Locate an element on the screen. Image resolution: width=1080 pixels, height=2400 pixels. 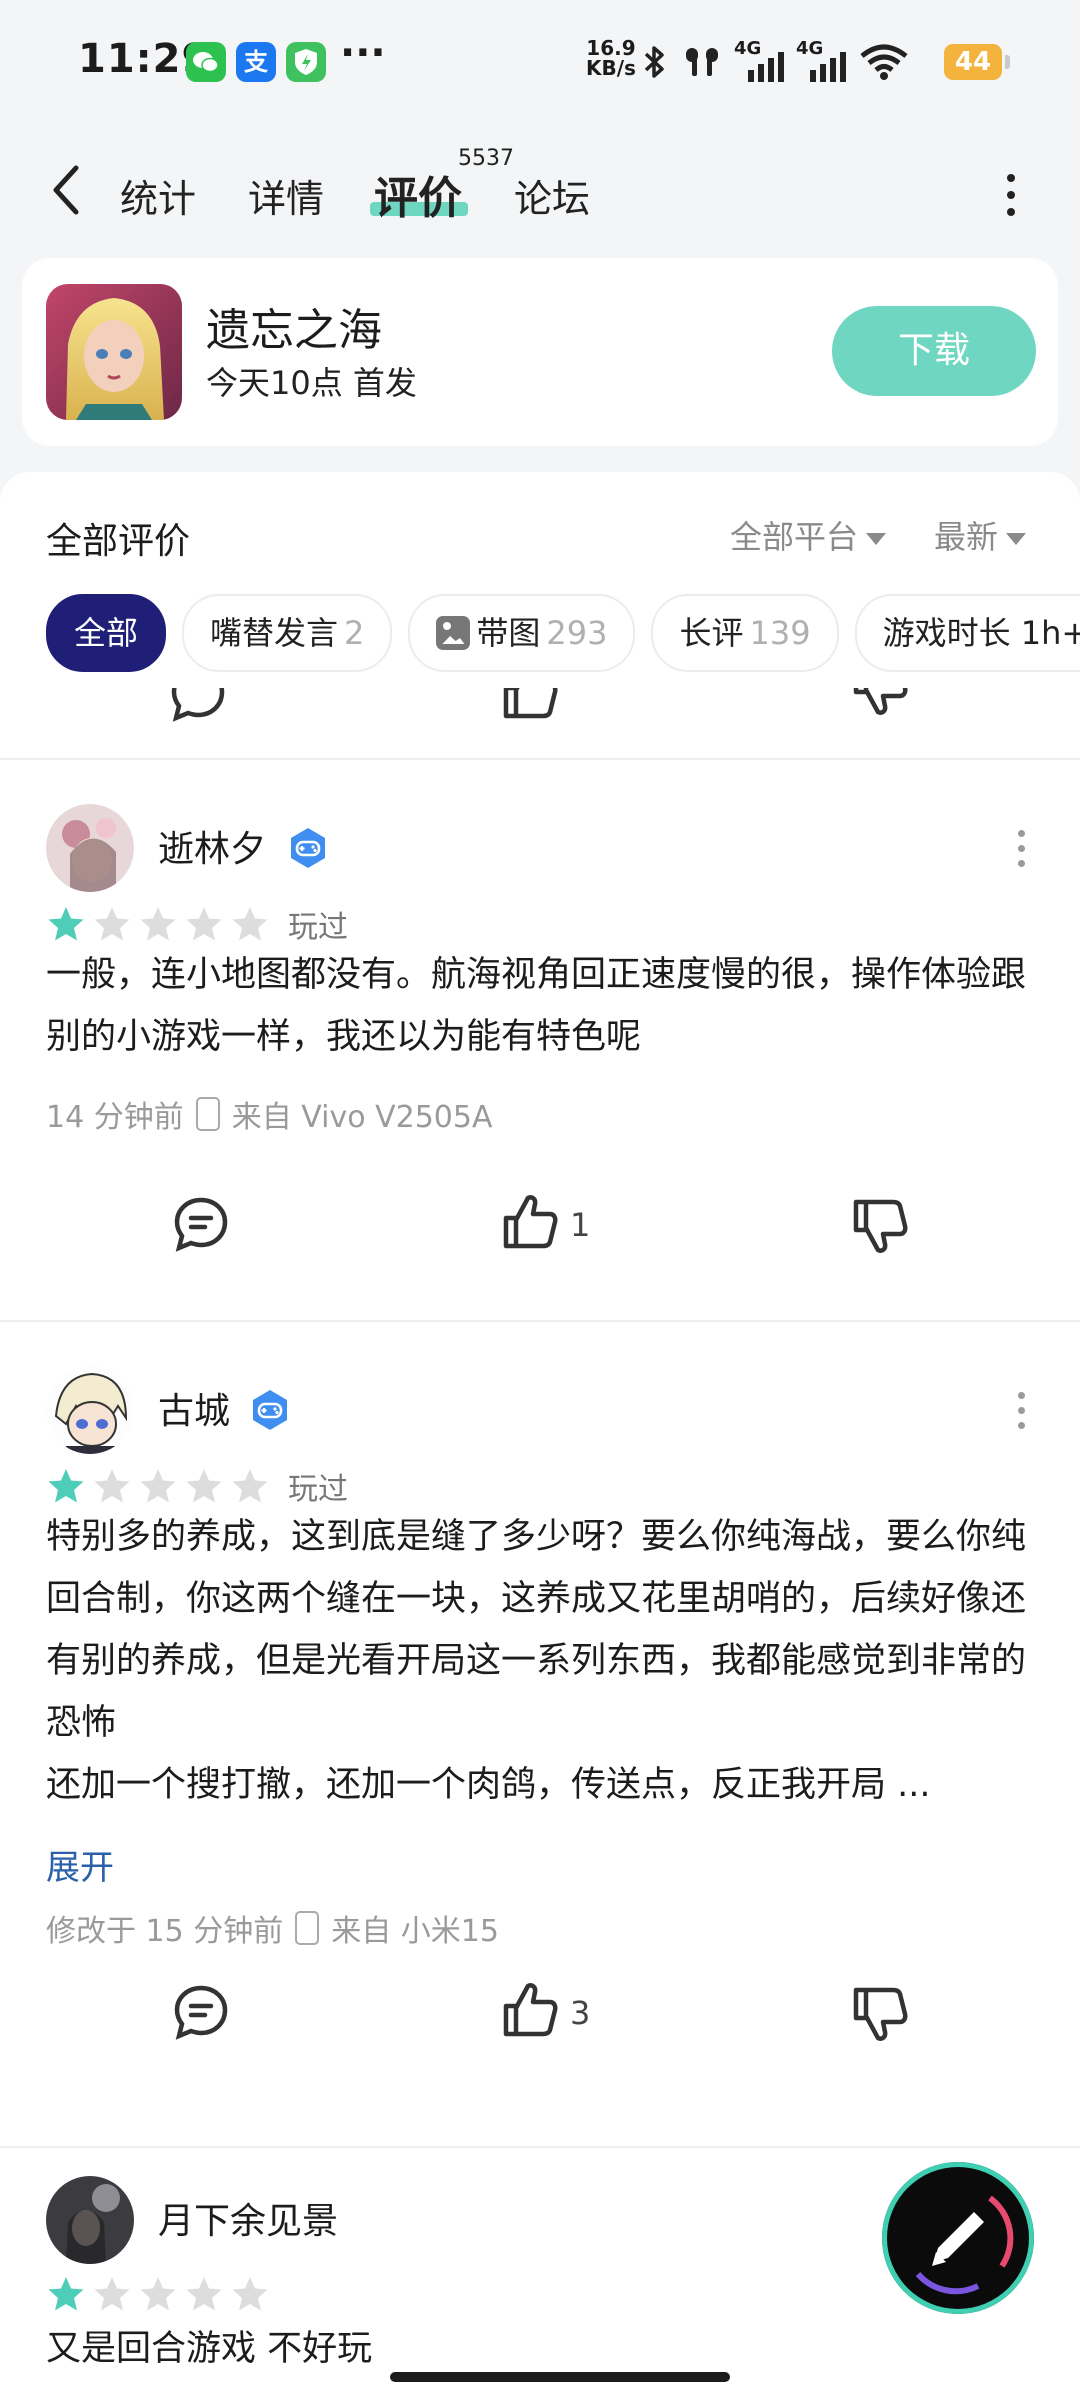
net-speed: 16.9 KB/s is located at coordinates (611, 58).